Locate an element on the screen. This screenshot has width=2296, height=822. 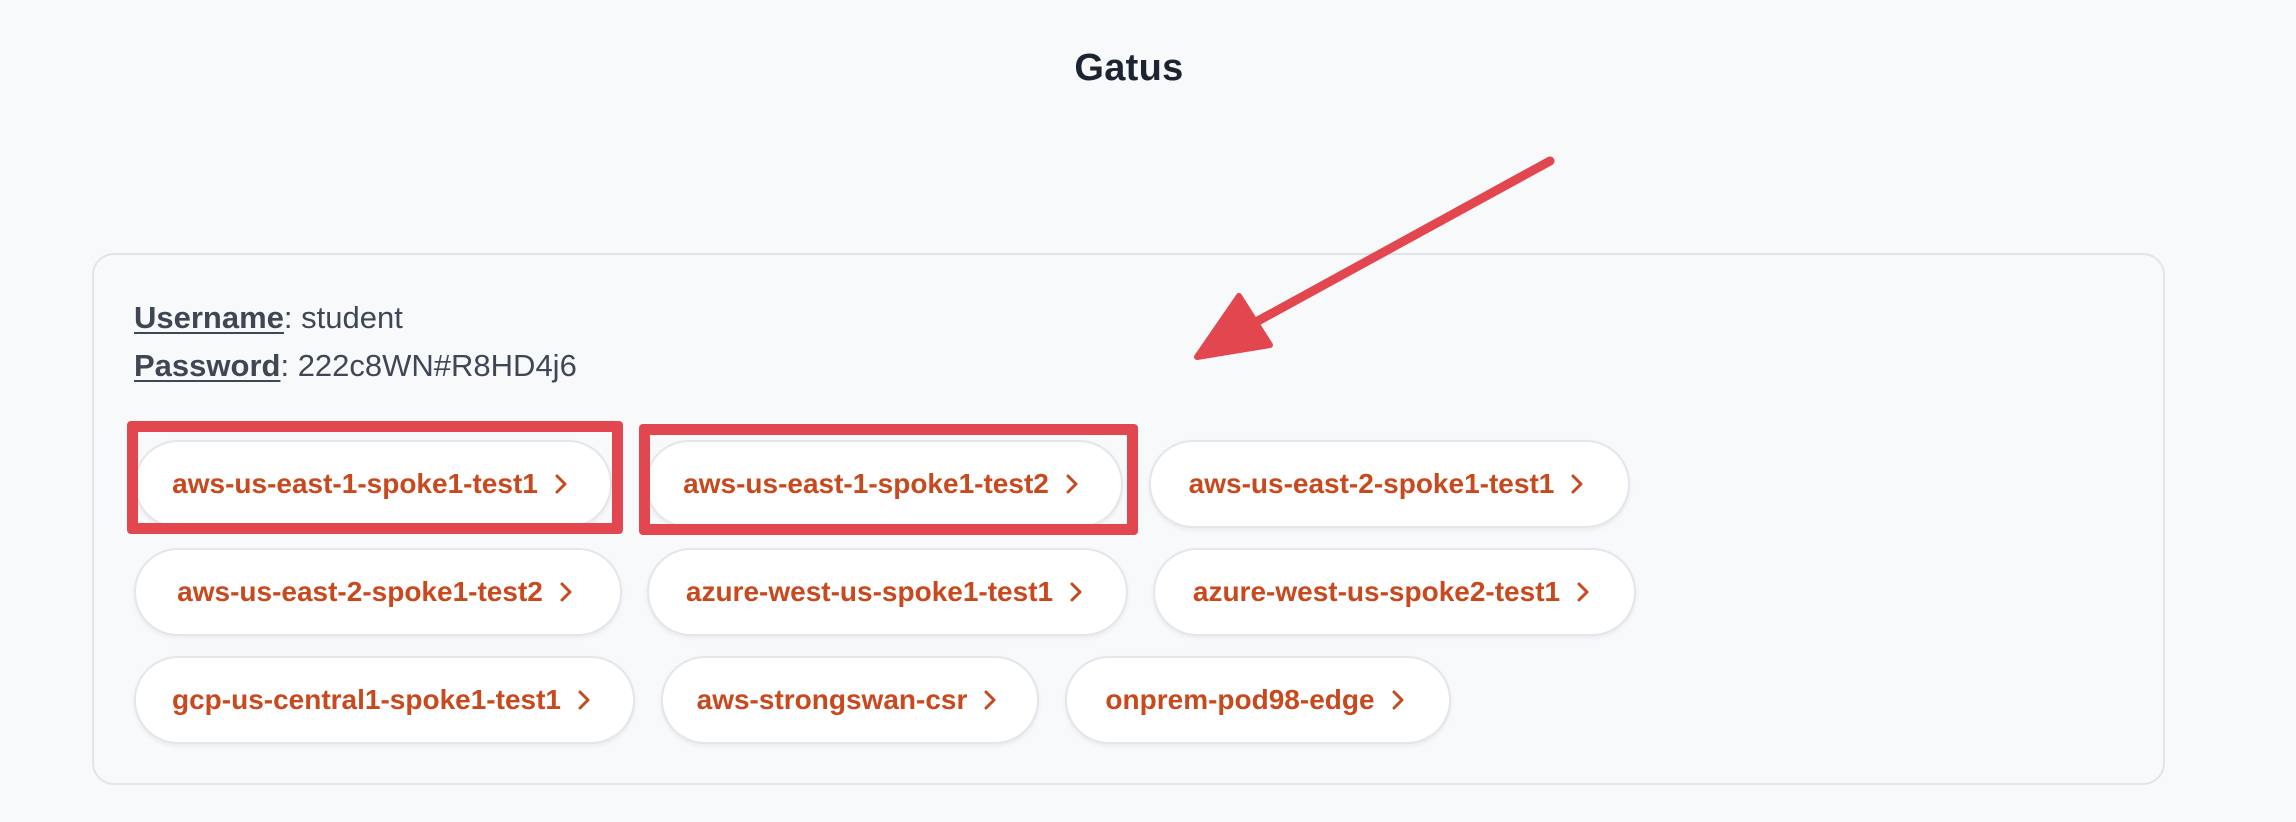
password-line: Password: 222c8WN#R8HD4j6 is located at coordinates (355, 366).